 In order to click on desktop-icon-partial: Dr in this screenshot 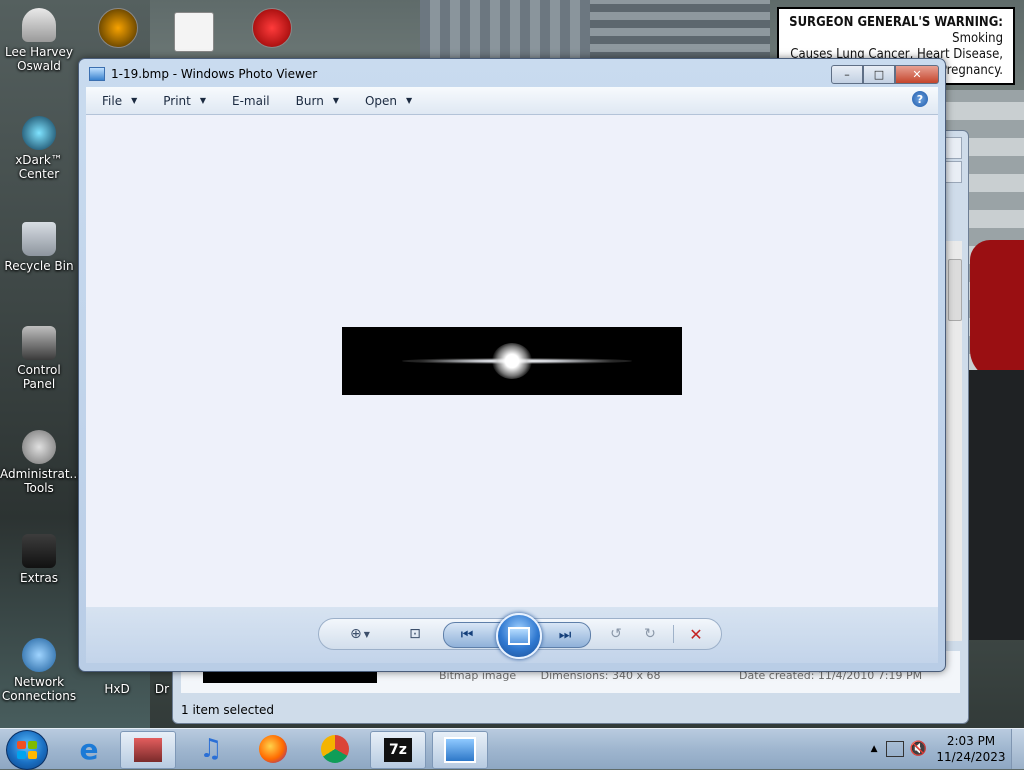, I will do `click(162, 689)`.